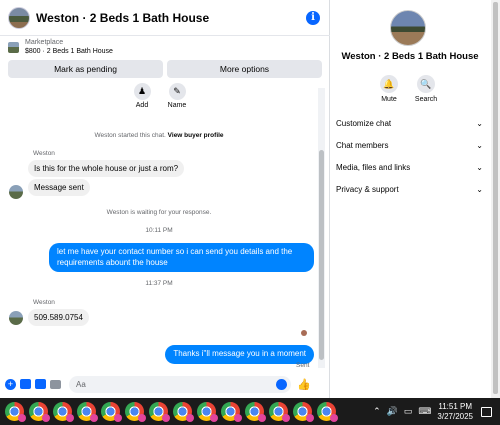 Image resolution: width=500 pixels, height=425 pixels. I want to click on emoji-icon, so click(281, 384).